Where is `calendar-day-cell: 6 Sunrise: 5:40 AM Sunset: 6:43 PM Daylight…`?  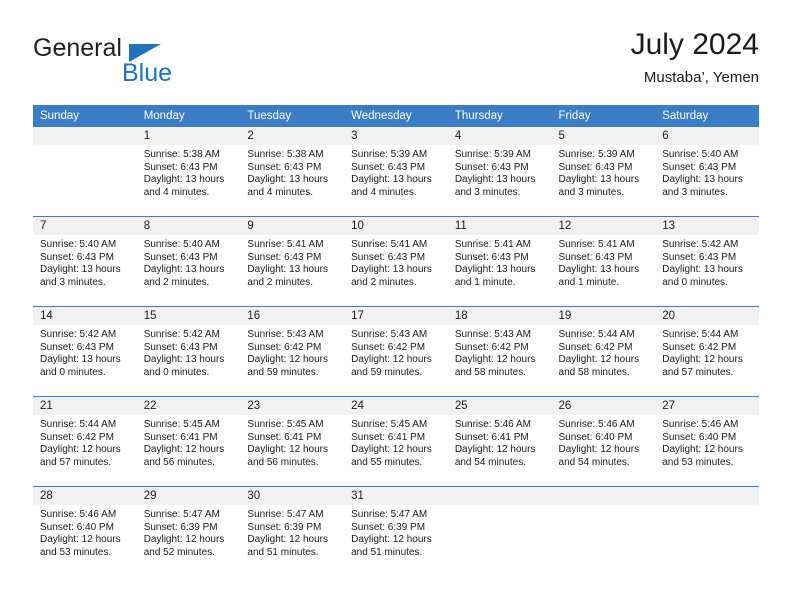 calendar-day-cell: 6 Sunrise: 5:40 AM Sunset: 6:43 PM Daylight… is located at coordinates (707, 171).